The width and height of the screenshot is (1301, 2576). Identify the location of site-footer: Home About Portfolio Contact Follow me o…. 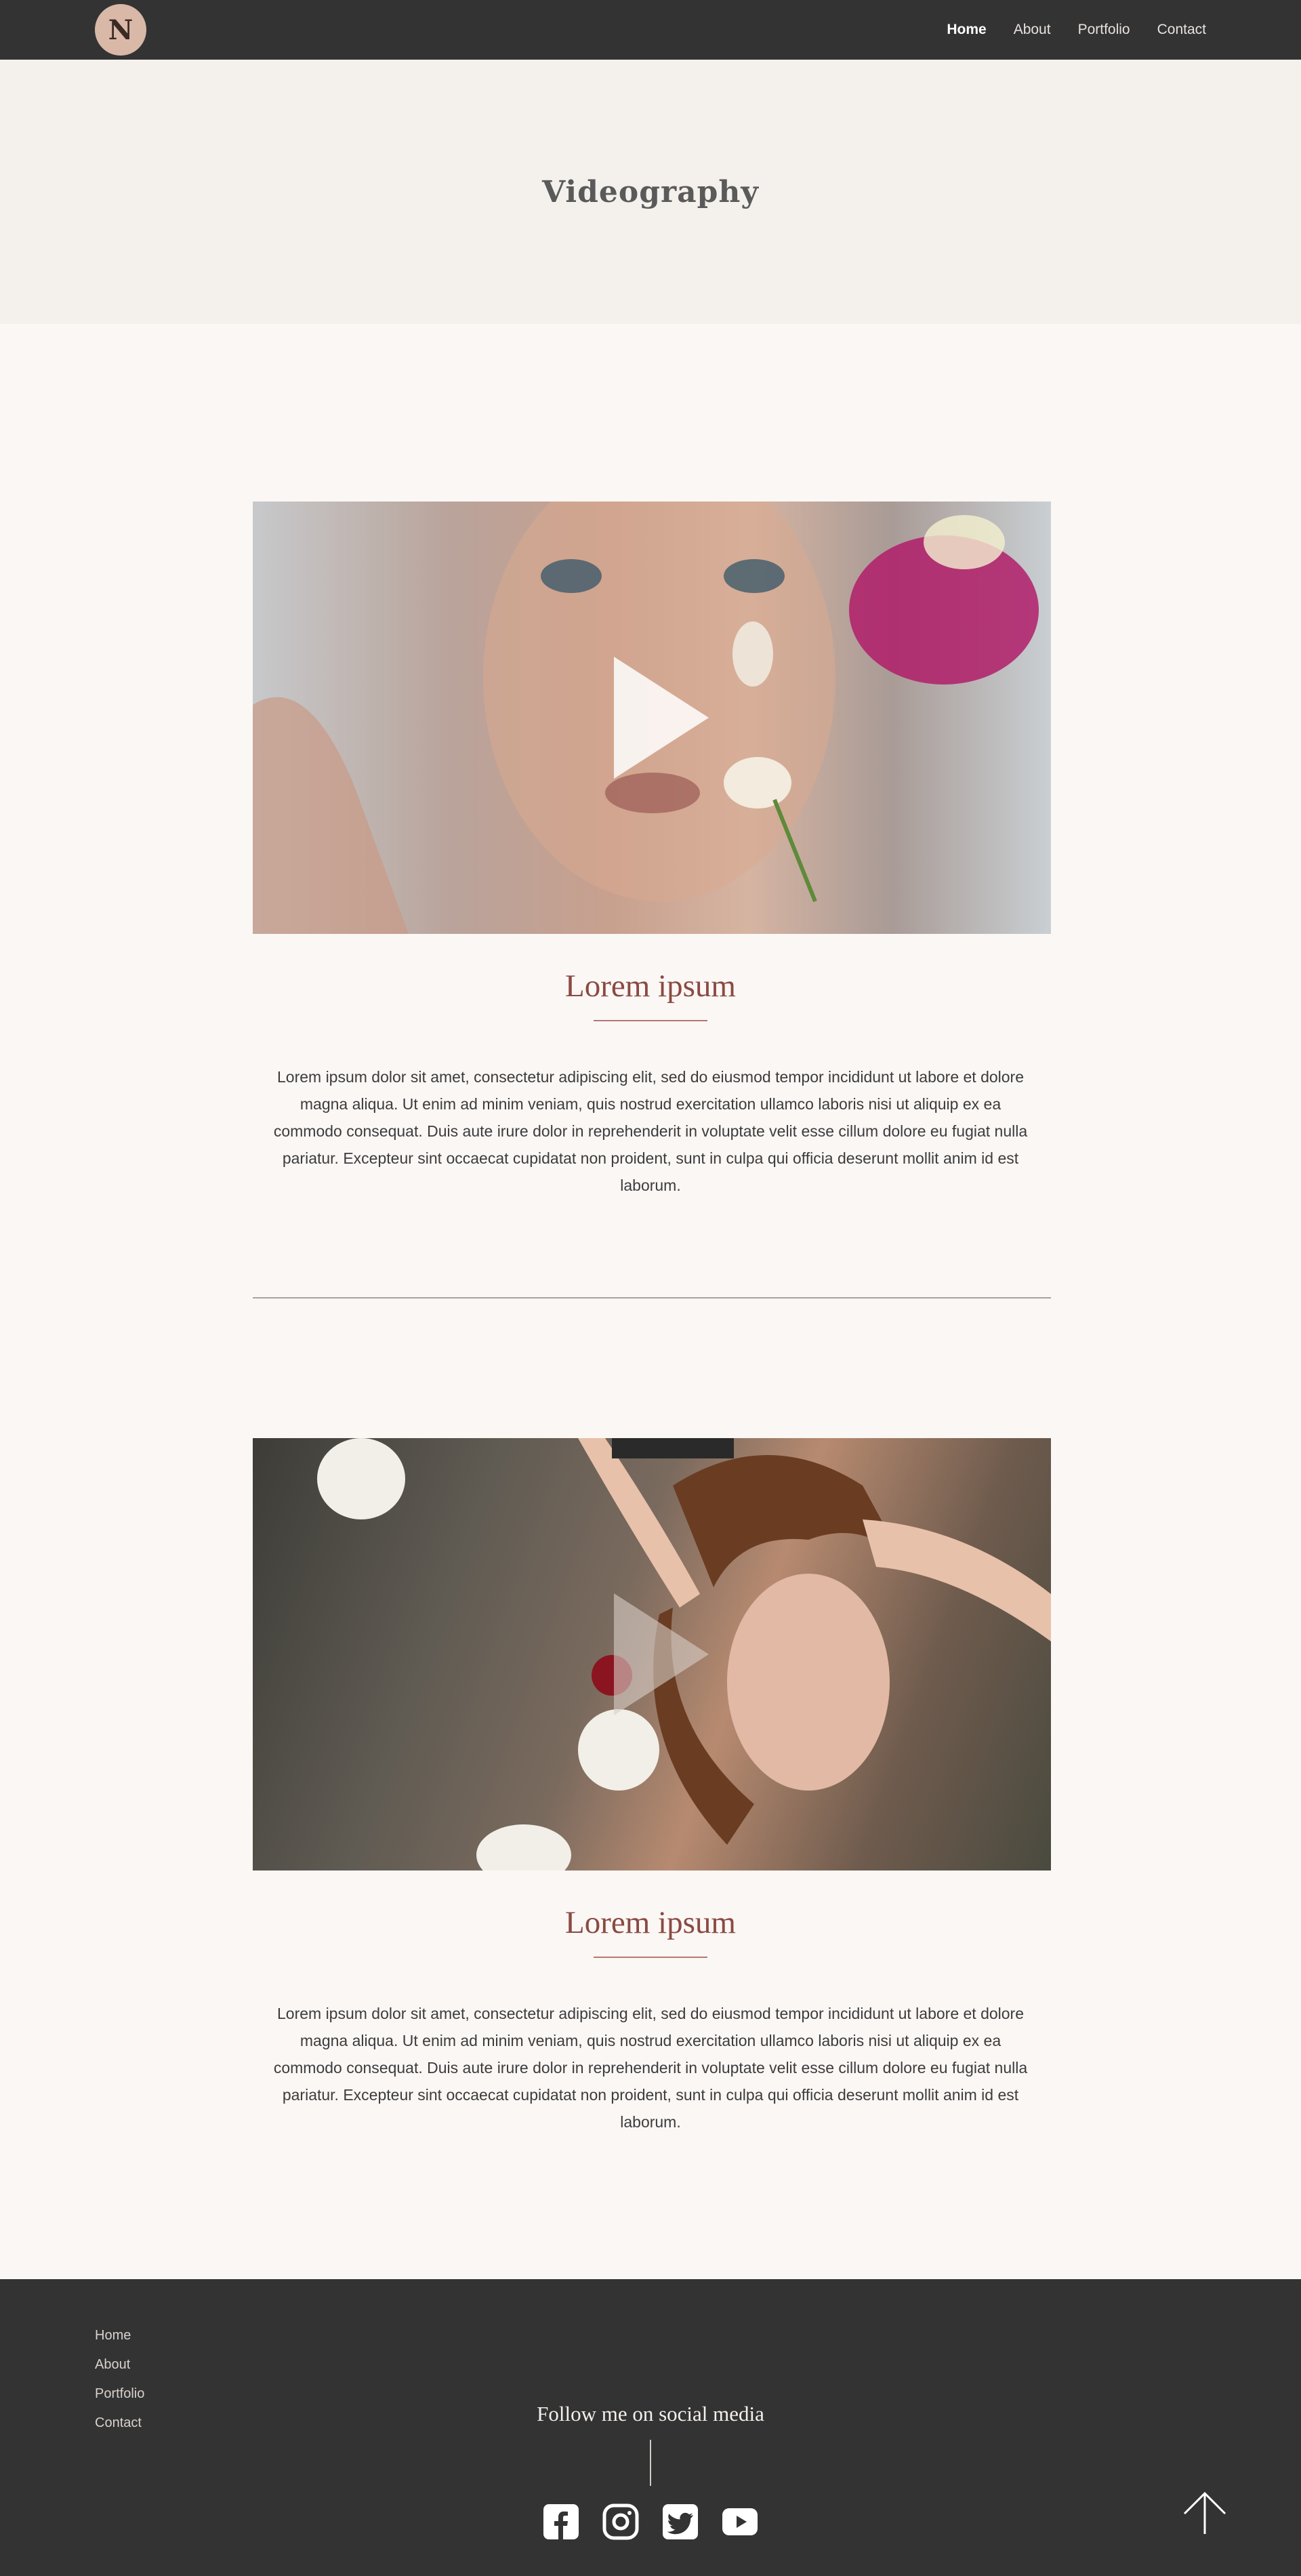
(650, 2428).